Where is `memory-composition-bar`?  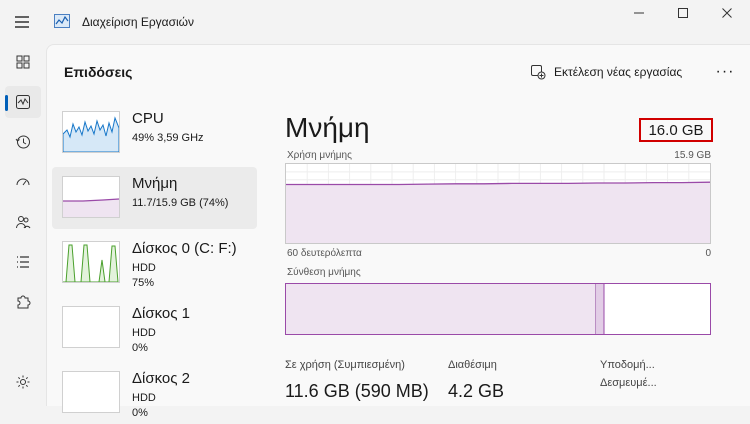
memory-composition-bar is located at coordinates (498, 309).